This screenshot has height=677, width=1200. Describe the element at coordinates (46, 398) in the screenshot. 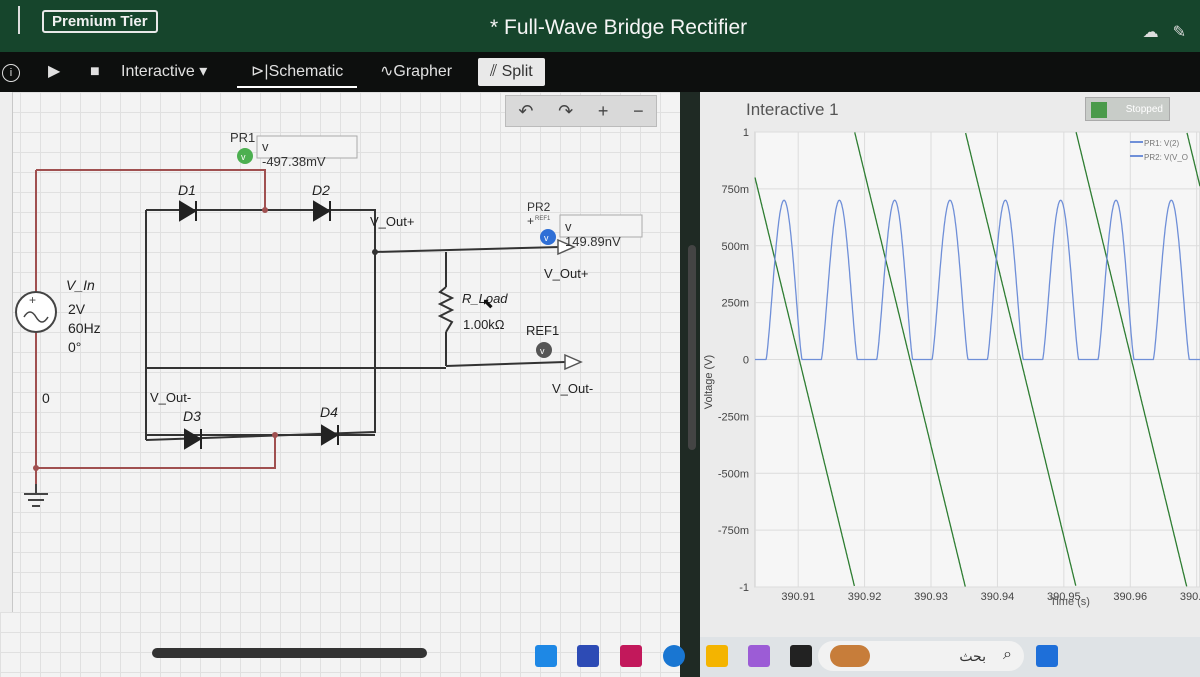

I see `ground-node-label: 0` at that location.